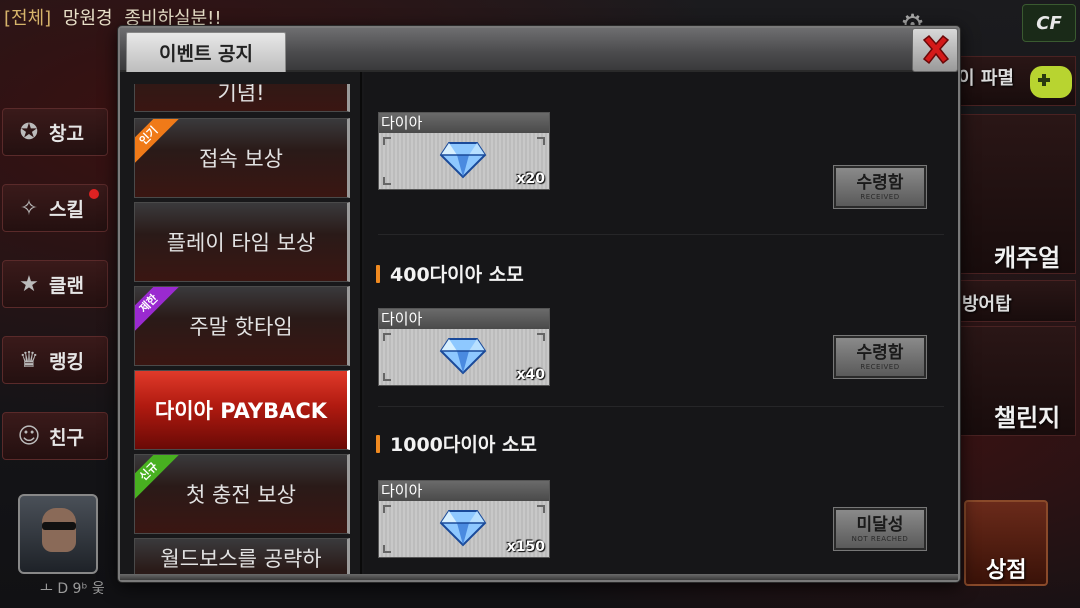 The image size is (1080, 608). I want to click on side-button-label: 스킬, so click(66, 209).